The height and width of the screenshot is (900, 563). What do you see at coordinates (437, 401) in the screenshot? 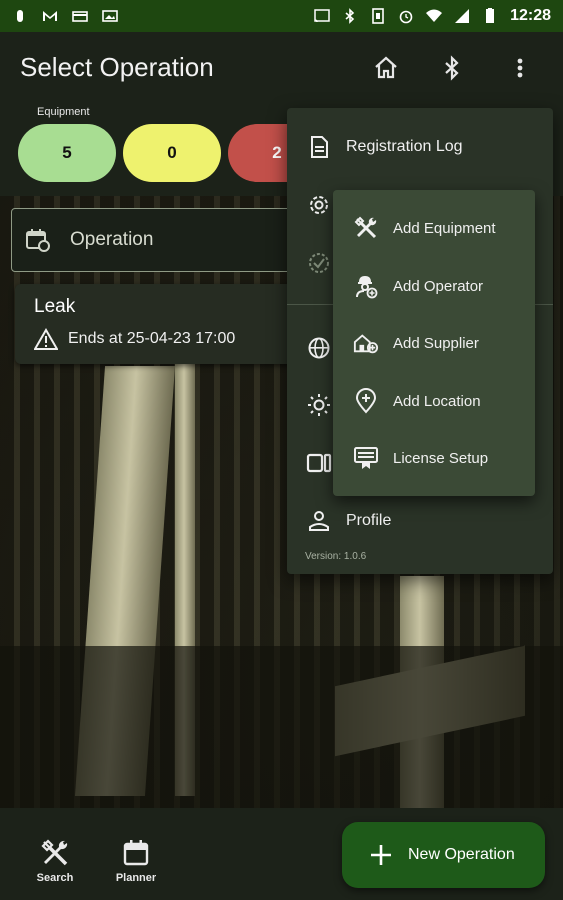
I see `submenu-item-label: Add Location` at bounding box center [437, 401].